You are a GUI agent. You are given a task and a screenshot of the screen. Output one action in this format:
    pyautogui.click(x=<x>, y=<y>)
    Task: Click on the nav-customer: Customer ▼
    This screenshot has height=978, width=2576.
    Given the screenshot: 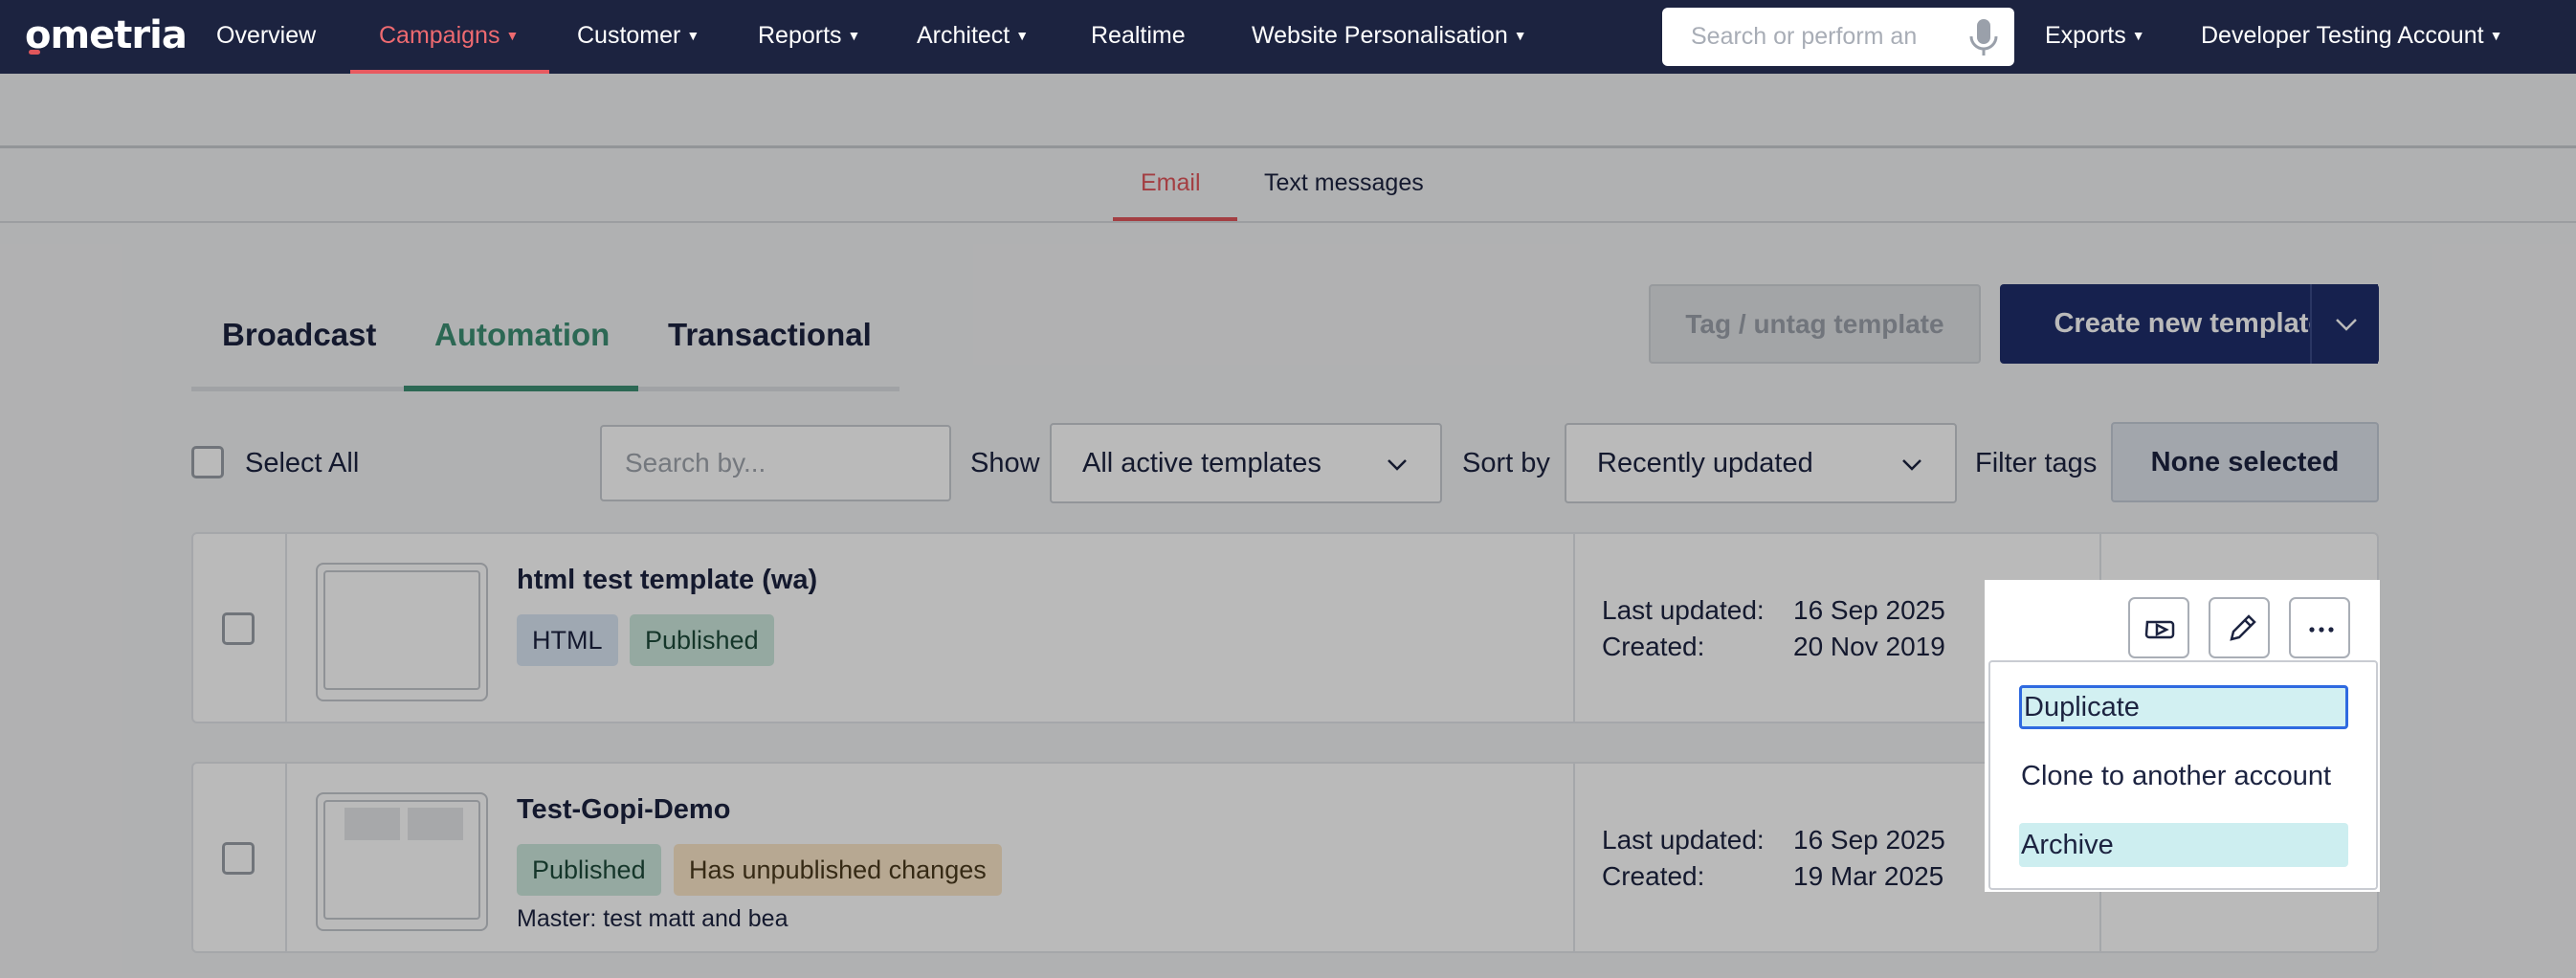 What is the action you would take?
    pyautogui.click(x=638, y=37)
    